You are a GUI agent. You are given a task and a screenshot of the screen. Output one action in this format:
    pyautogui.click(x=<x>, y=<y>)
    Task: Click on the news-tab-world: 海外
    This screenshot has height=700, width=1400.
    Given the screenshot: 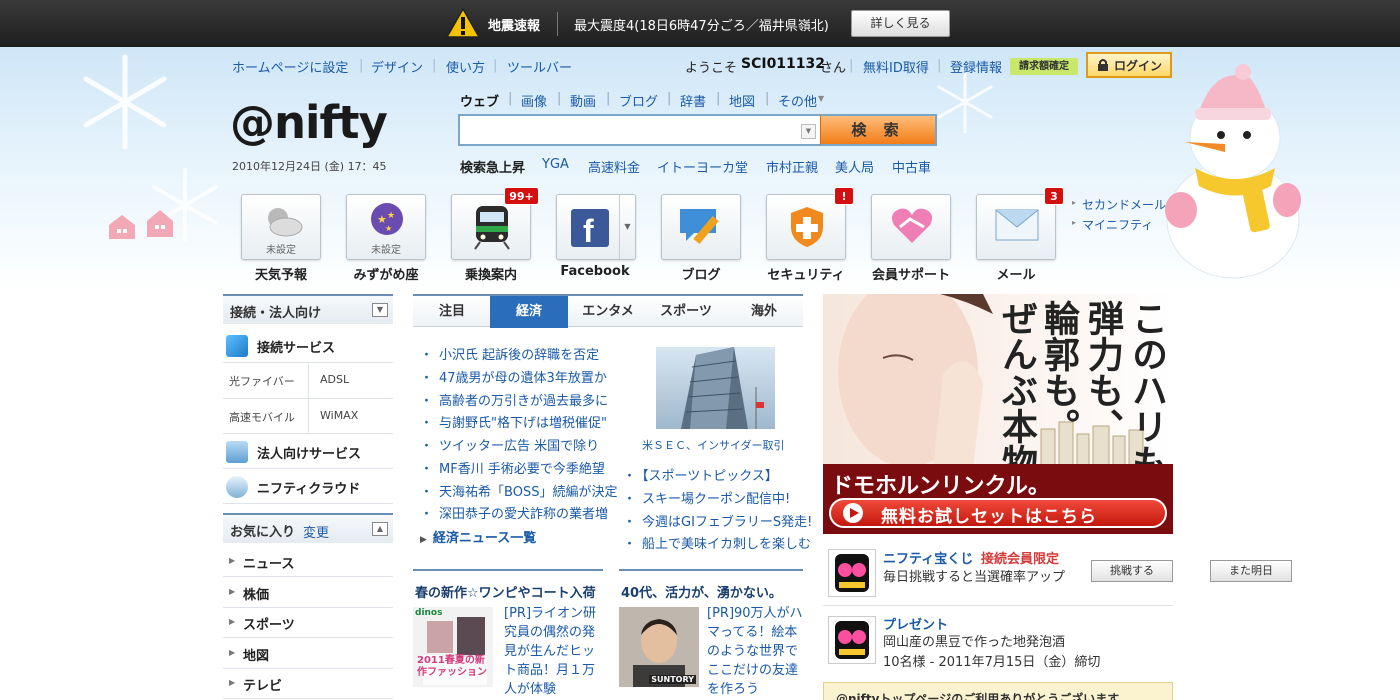 What is the action you would take?
    pyautogui.click(x=764, y=312)
    